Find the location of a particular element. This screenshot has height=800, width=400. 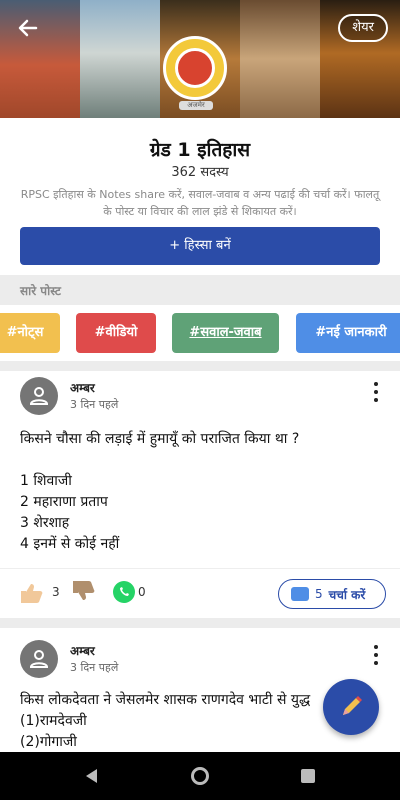

compose-post-button is located at coordinates (351, 707).